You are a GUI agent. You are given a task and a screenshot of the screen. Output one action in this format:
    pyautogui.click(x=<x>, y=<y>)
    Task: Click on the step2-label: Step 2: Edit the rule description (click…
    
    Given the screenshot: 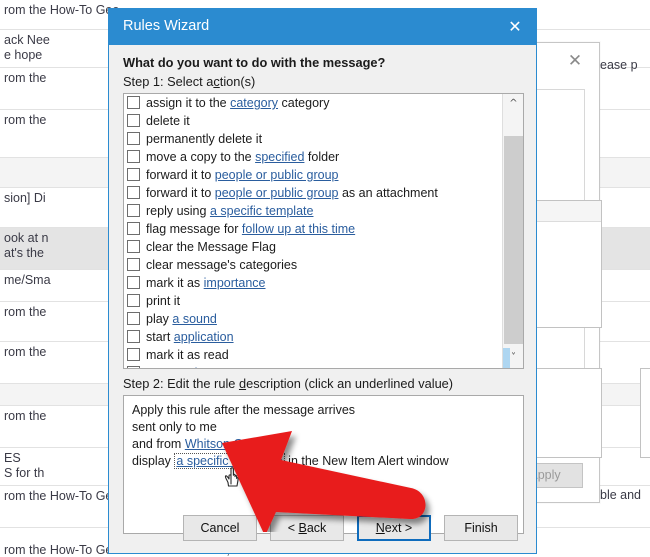 What is the action you would take?
    pyautogui.click(x=288, y=383)
    